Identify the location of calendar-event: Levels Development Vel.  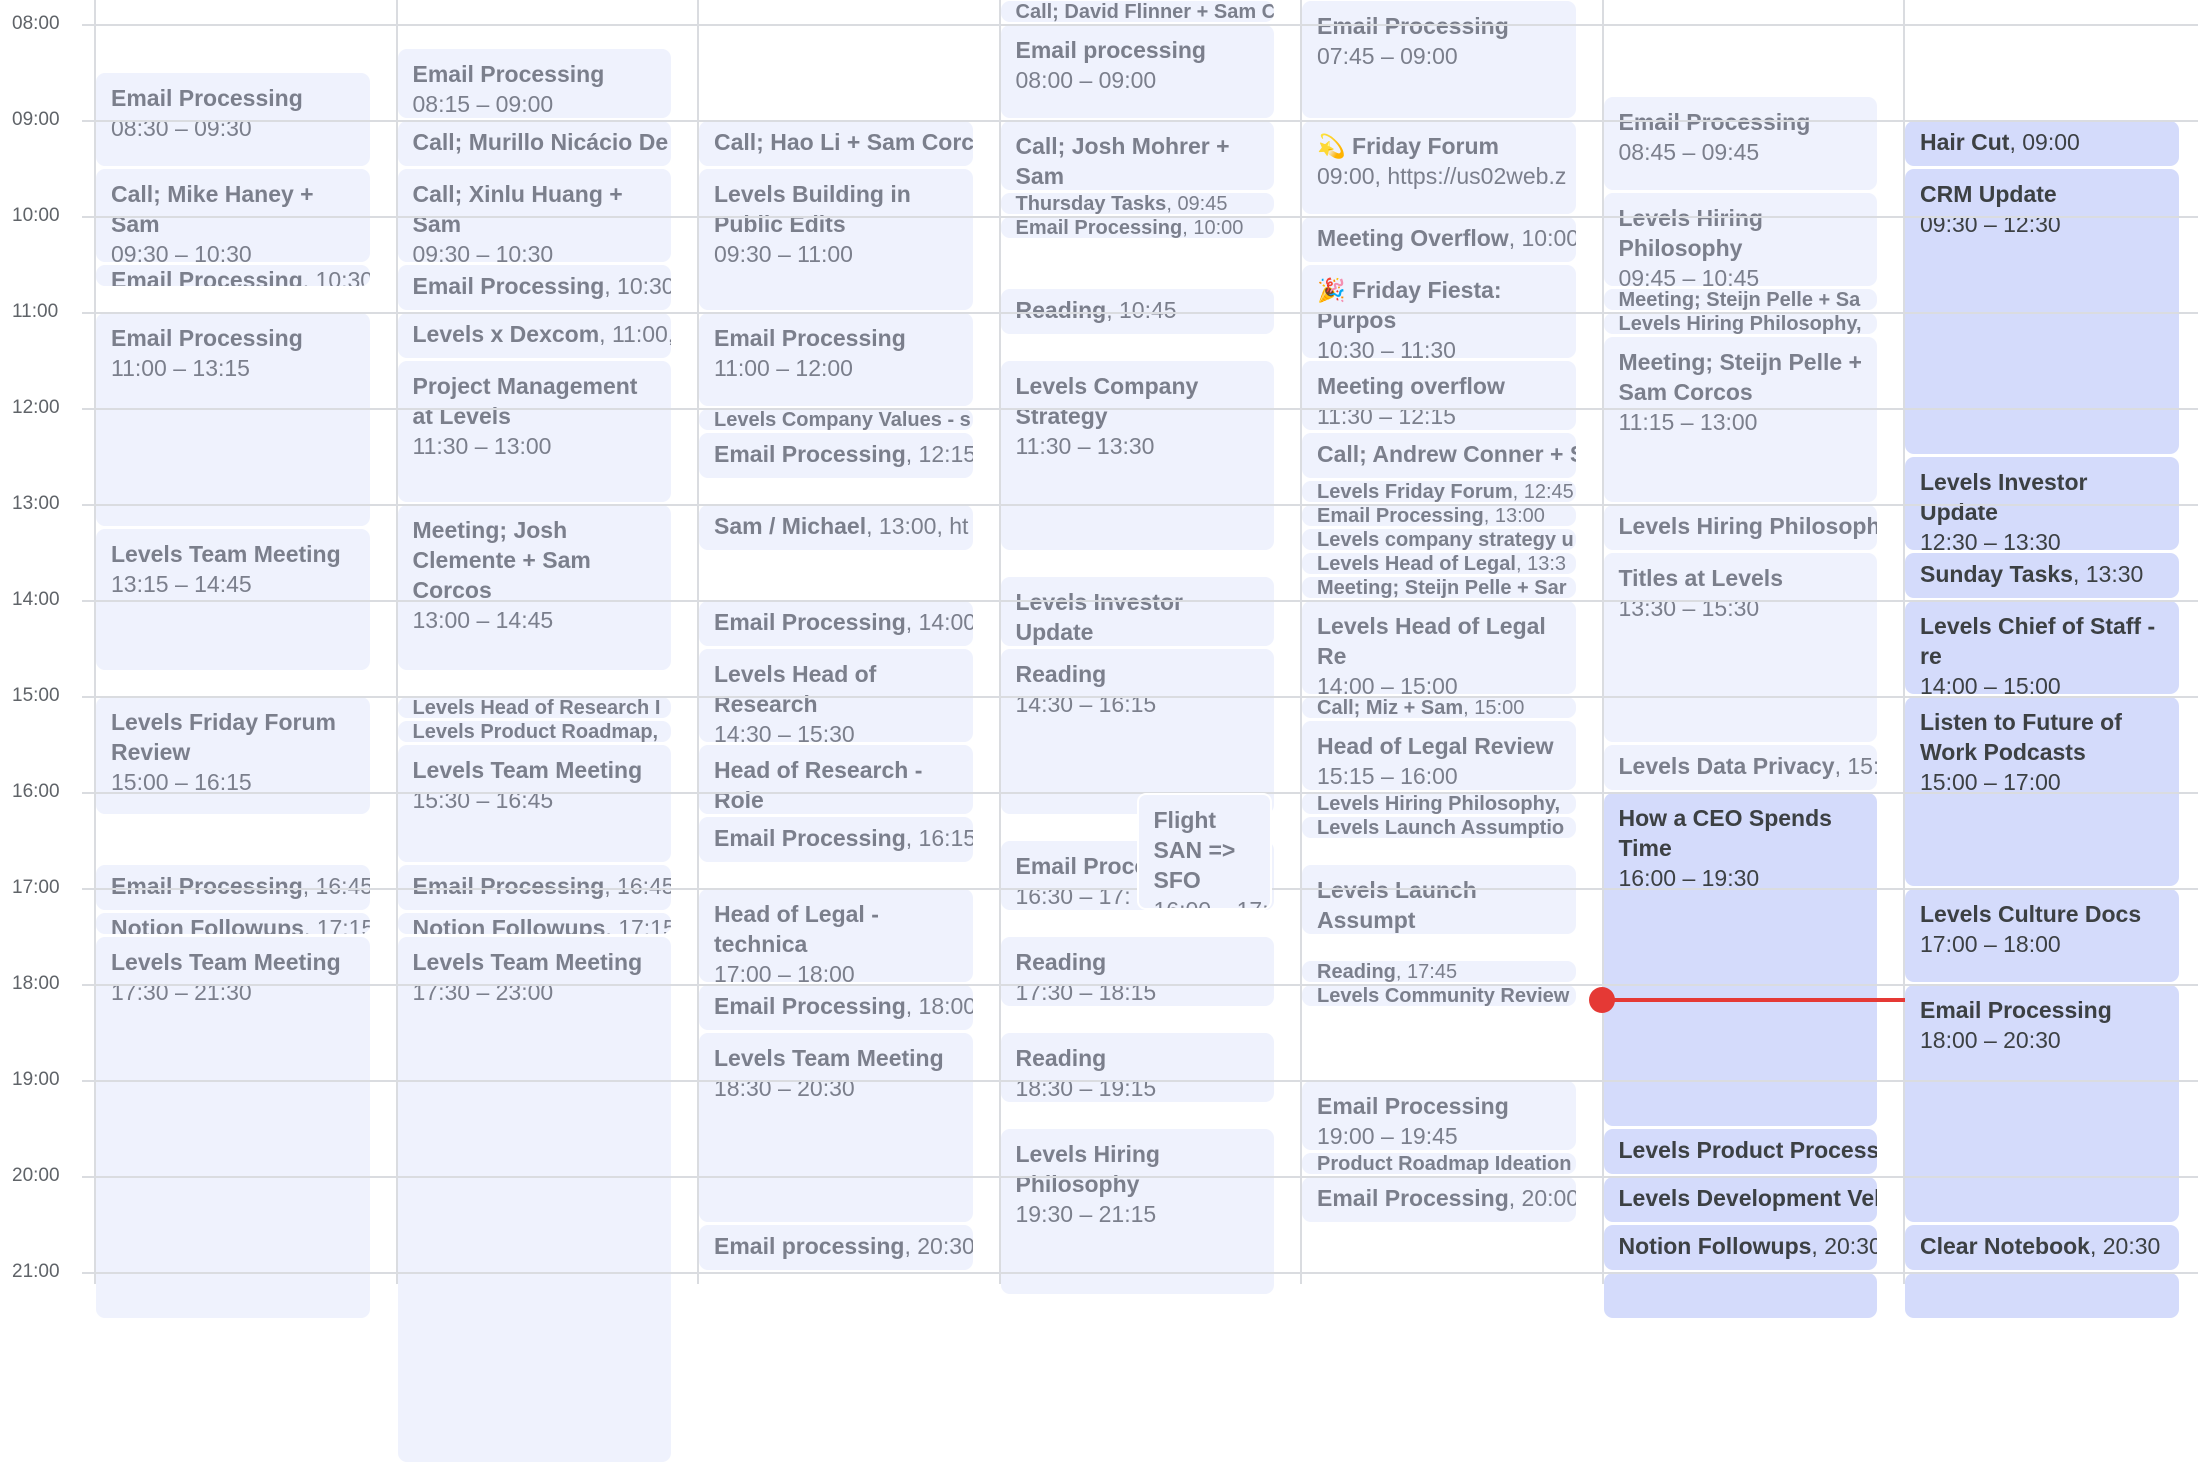
(1740, 1199).